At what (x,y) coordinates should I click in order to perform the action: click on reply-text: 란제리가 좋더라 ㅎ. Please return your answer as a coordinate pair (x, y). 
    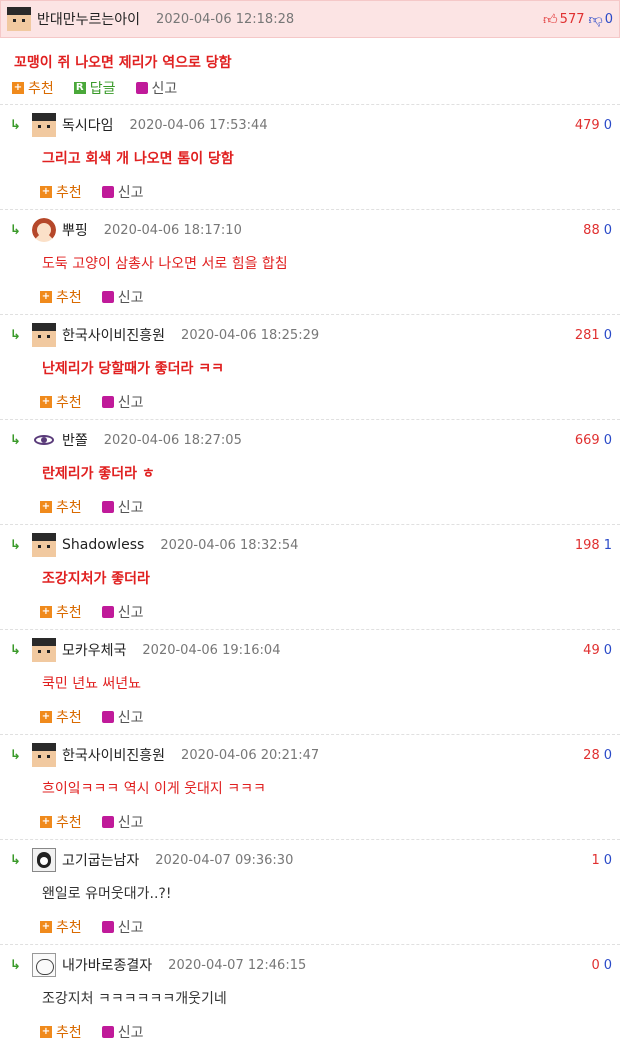
    Looking at the image, I should click on (98, 474).